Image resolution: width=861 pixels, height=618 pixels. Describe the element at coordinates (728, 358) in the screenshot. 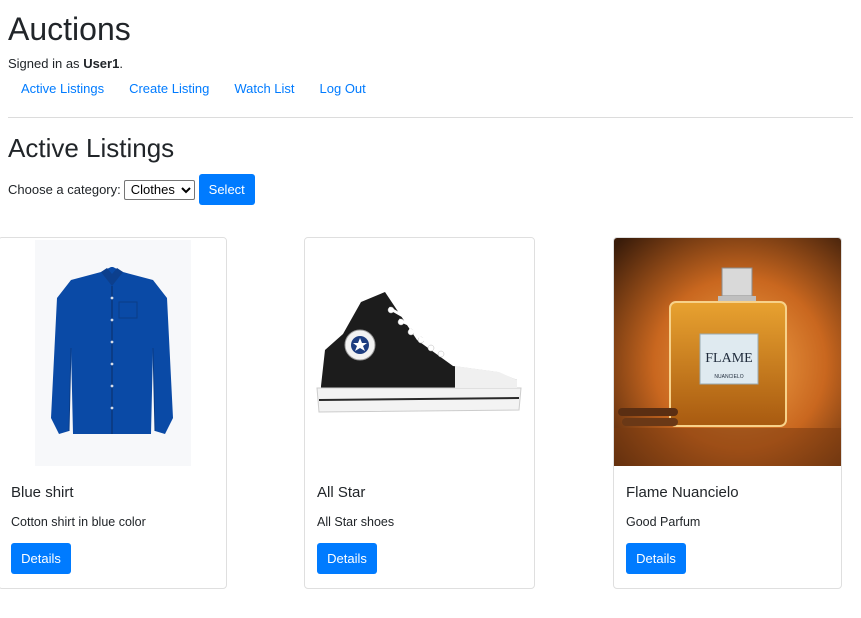

I see `perfume-label-text: FLAME` at that location.